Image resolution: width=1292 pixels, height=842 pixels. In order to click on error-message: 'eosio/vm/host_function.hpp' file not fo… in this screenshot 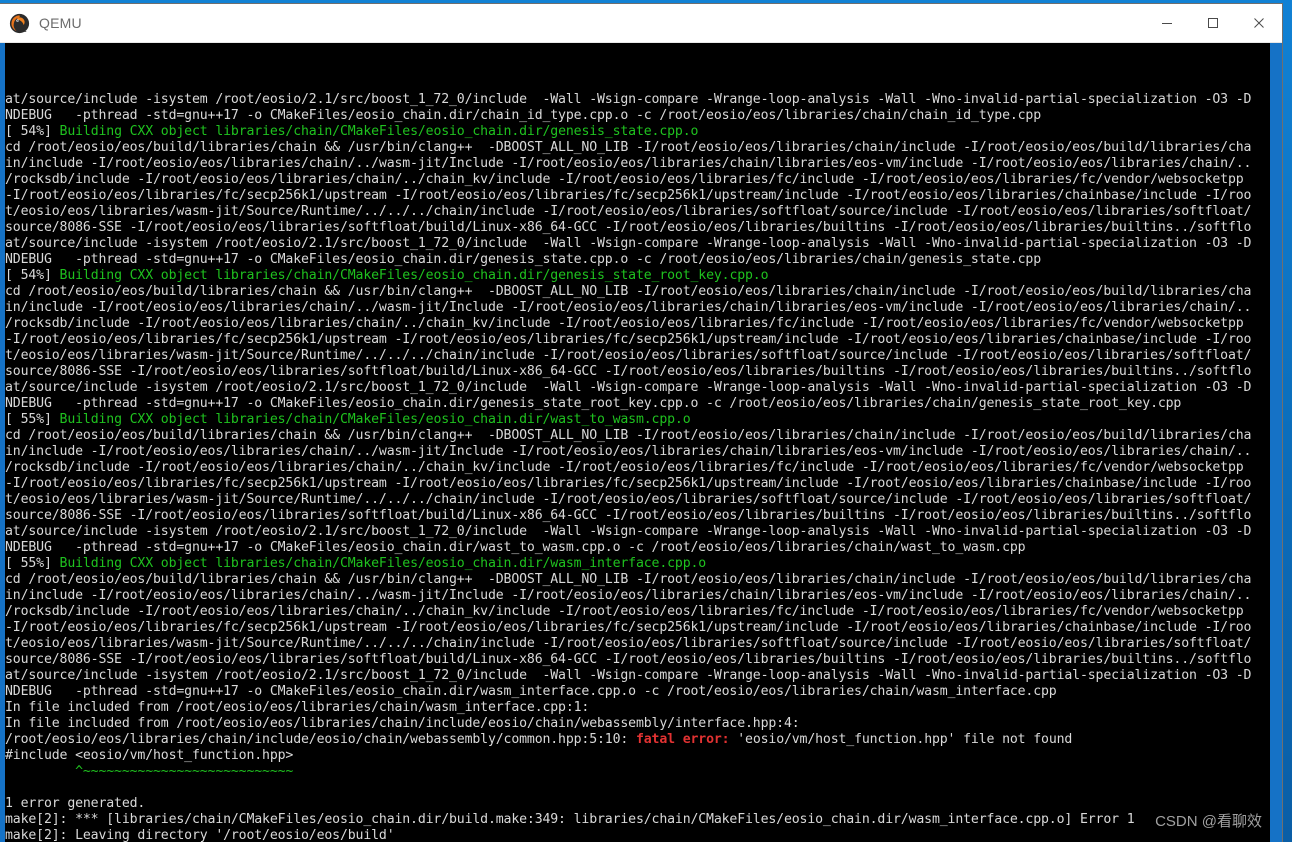, I will do `click(901, 739)`.